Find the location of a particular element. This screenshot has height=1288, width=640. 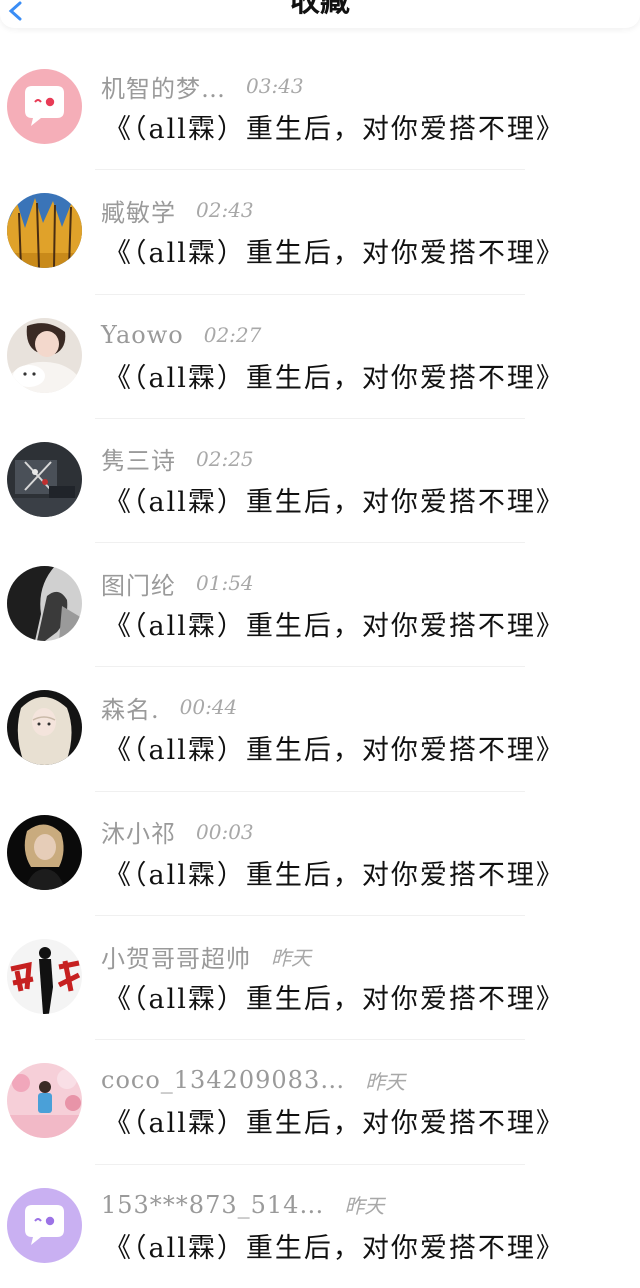

list-item: 臧敏学 02:43 《（all霖）重生后，对你爱搭不理》 is located at coordinates (320, 231).